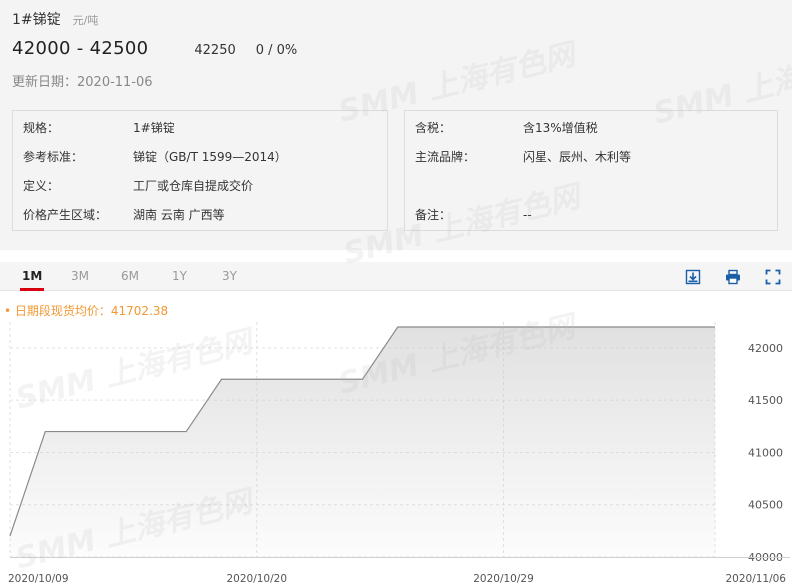 The image size is (792, 588). I want to click on average-price: 42250, so click(215, 50).